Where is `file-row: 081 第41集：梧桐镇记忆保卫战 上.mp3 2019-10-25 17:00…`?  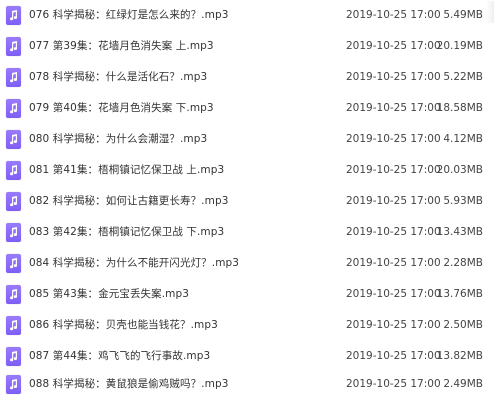
file-row: 081 第41集：梧桐镇记忆保卫战 上.mp3 2019-10-25 17:00… is located at coordinates (247, 172).